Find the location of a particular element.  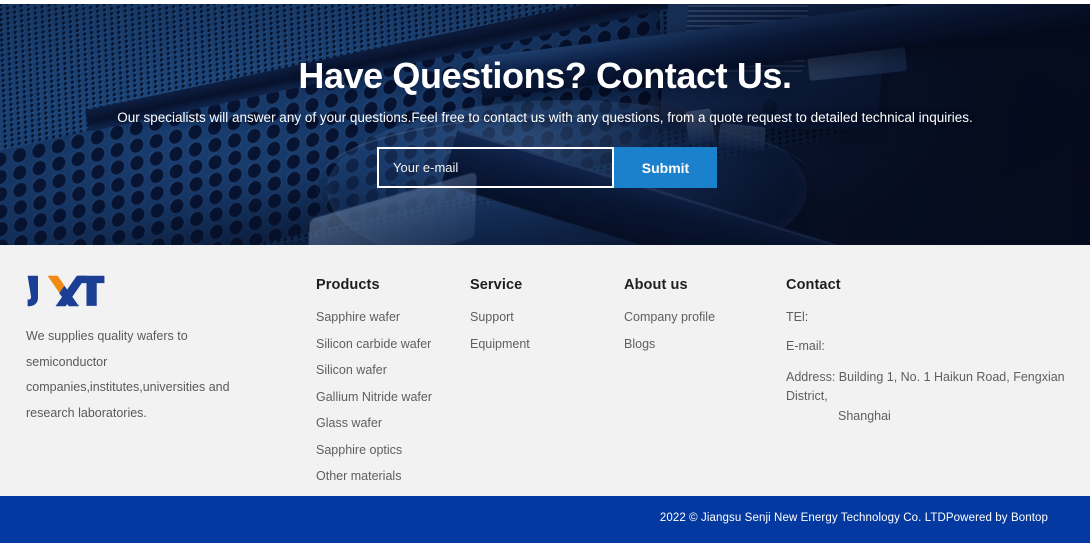

email-input is located at coordinates (495, 167).